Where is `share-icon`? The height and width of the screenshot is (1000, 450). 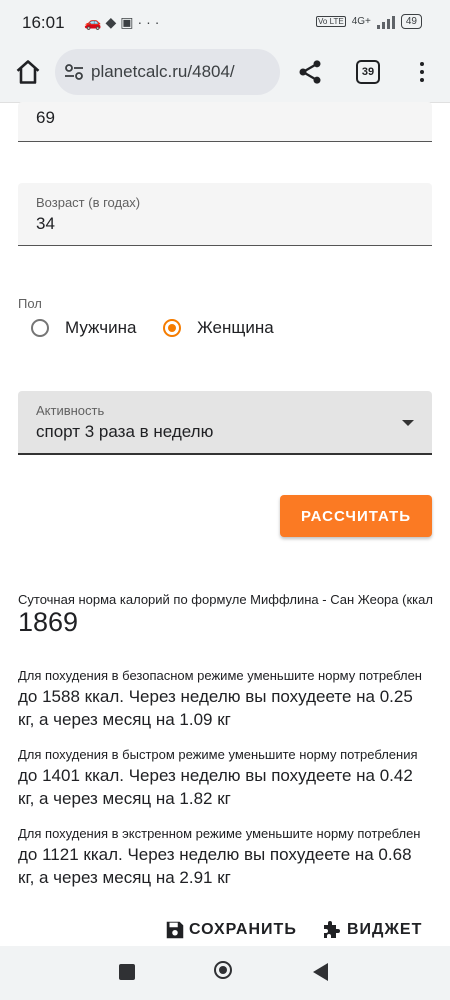
share-icon is located at coordinates (310, 72).